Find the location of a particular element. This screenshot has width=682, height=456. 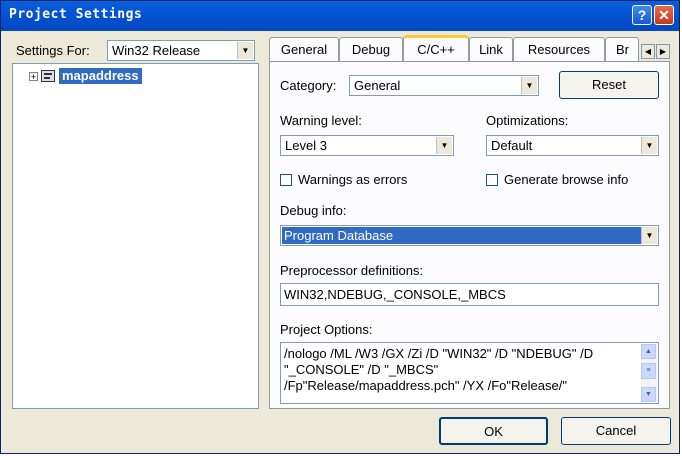

settings-for-value: Win32 Release is located at coordinates (156, 50).